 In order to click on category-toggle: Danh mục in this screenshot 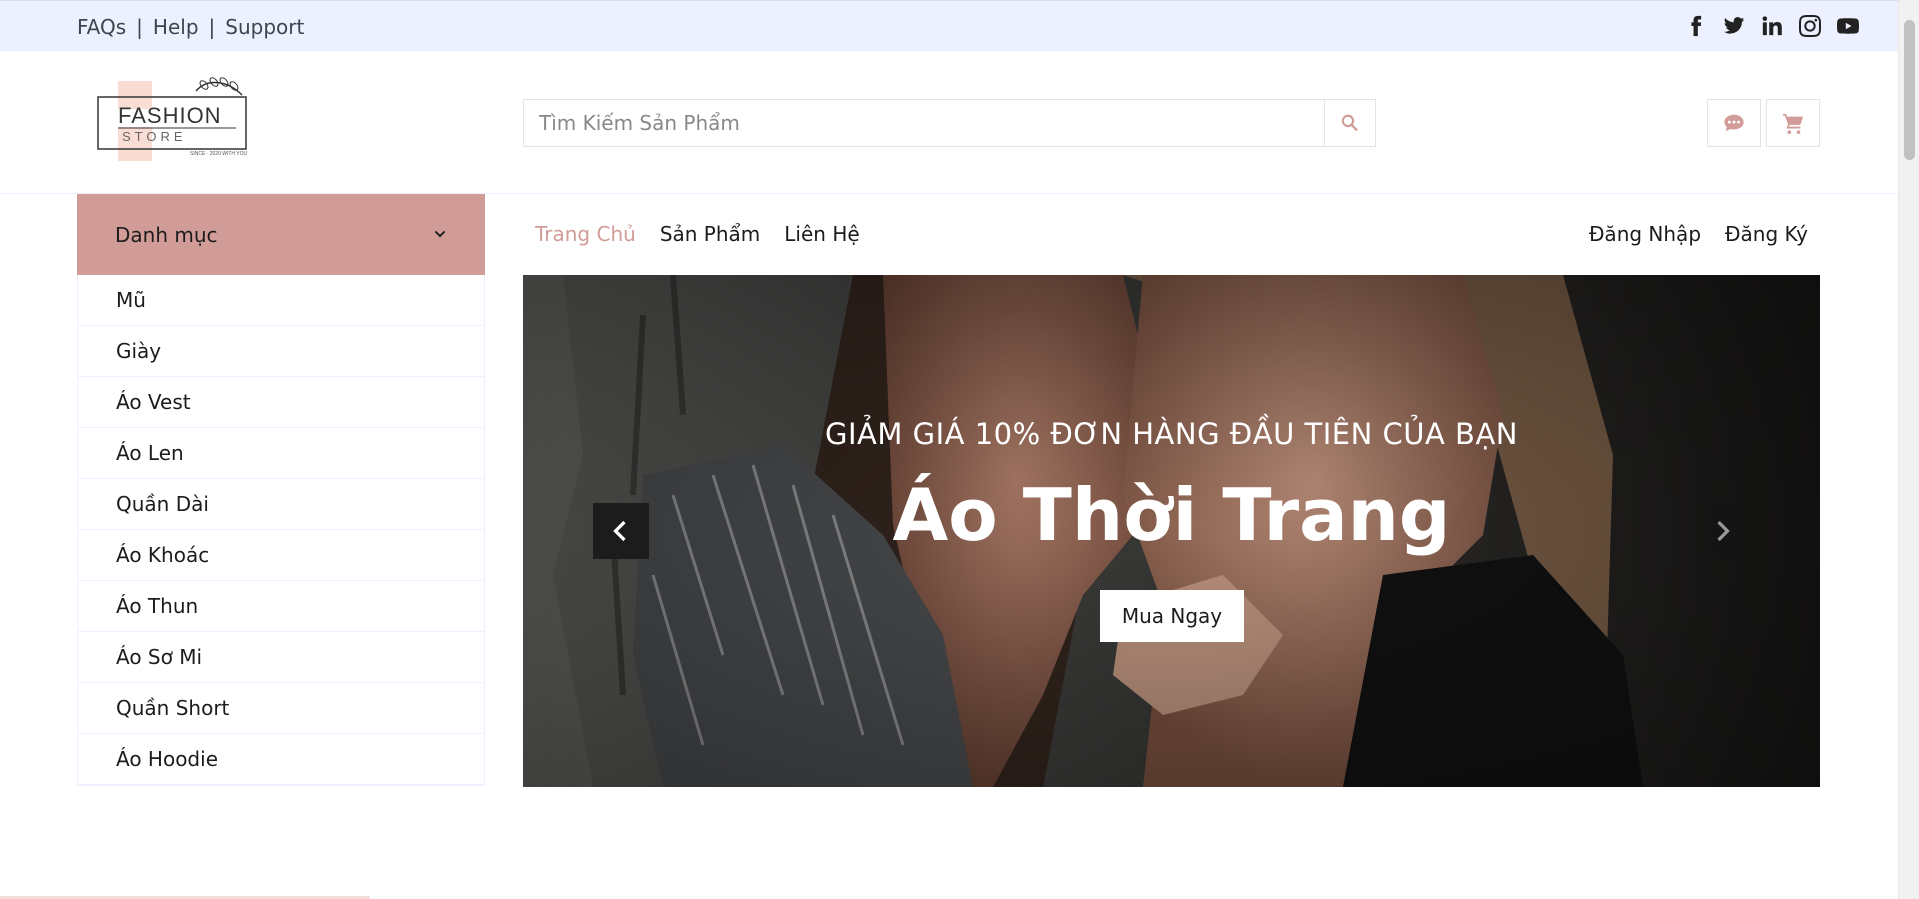, I will do `click(281, 234)`.